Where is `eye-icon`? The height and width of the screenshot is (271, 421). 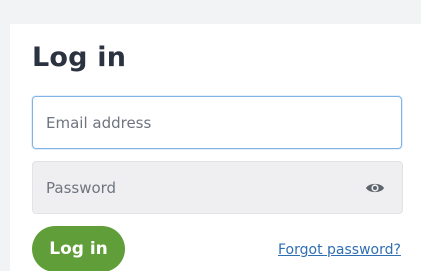
eye-icon is located at coordinates (375, 188).